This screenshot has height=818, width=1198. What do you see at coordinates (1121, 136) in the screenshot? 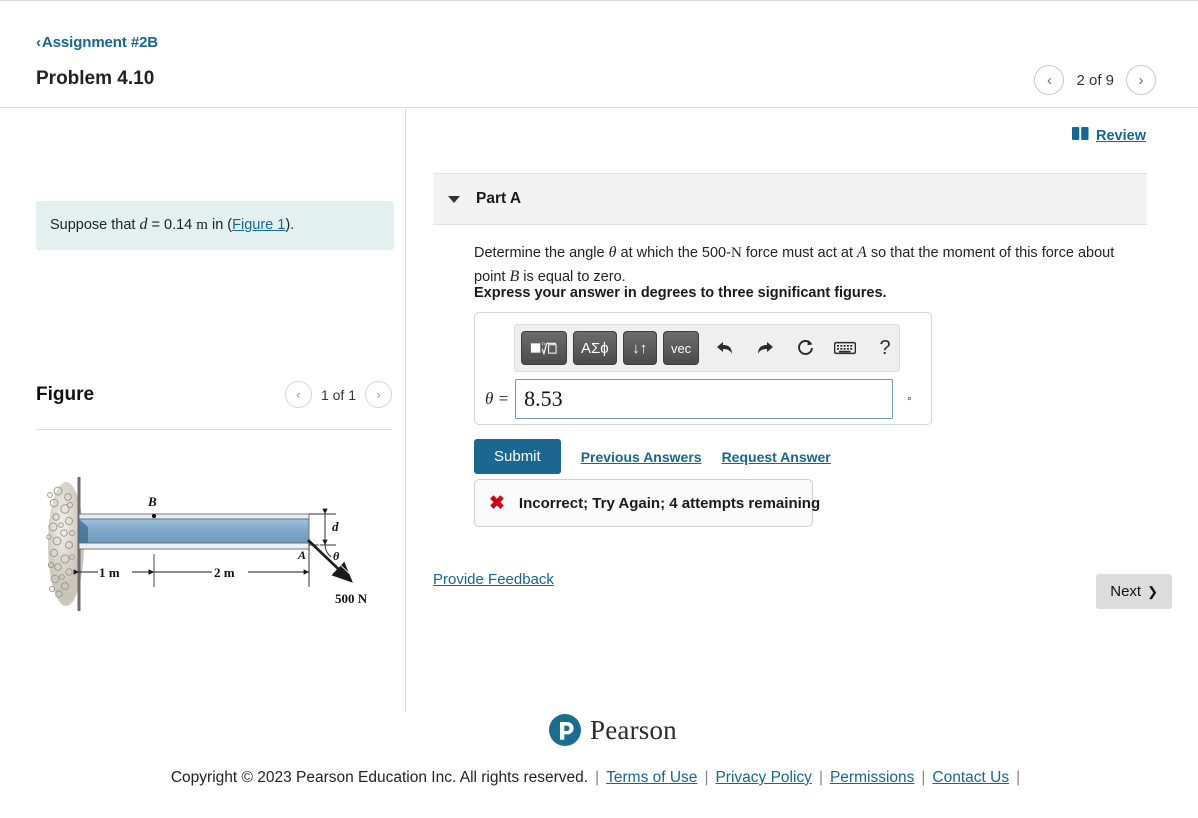
I see `review-link: Review` at bounding box center [1121, 136].